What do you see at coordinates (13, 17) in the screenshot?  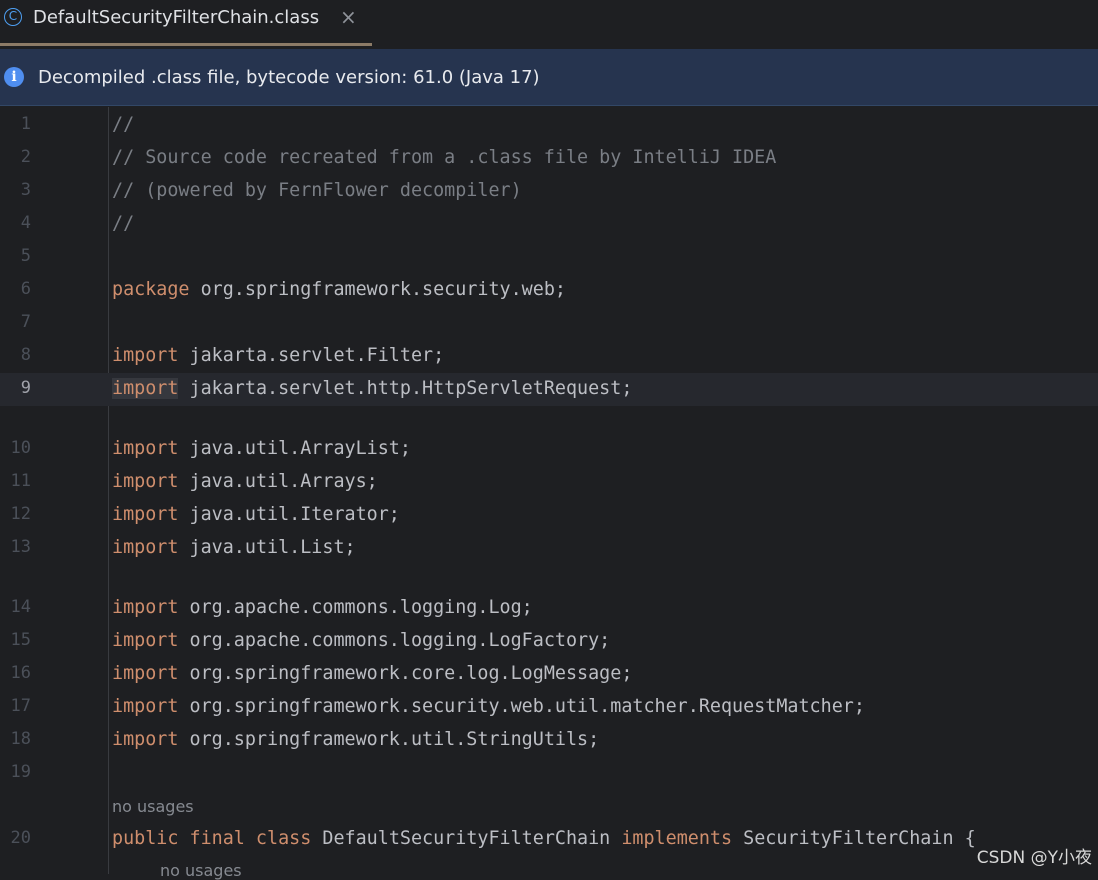 I see `class-icon: C` at bounding box center [13, 17].